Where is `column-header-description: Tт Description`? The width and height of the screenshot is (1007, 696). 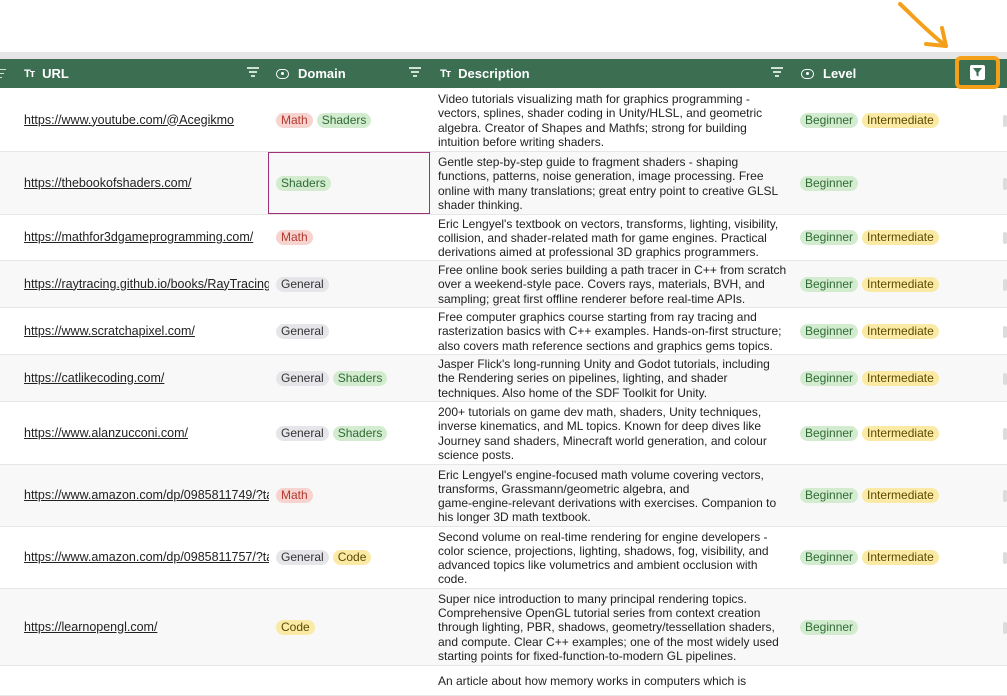 column-header-description: Tт Description is located at coordinates (485, 73).